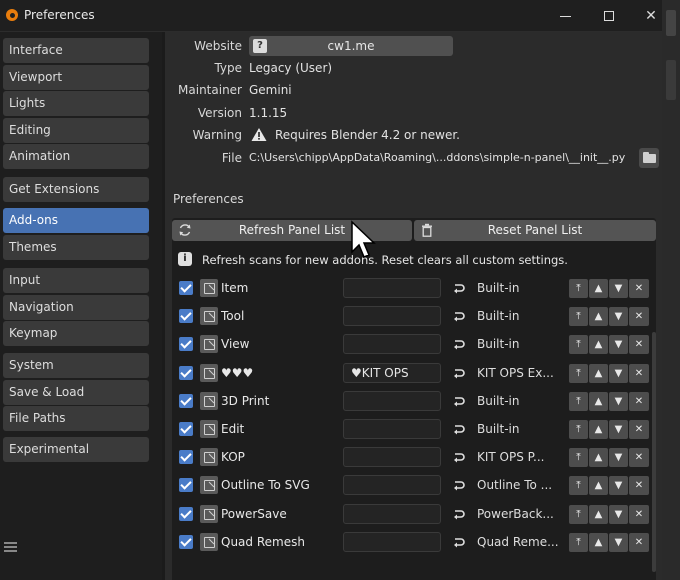 This screenshot has height=580, width=680. Describe the element at coordinates (76, 365) in the screenshot. I see `sidebar-item-system: System` at that location.